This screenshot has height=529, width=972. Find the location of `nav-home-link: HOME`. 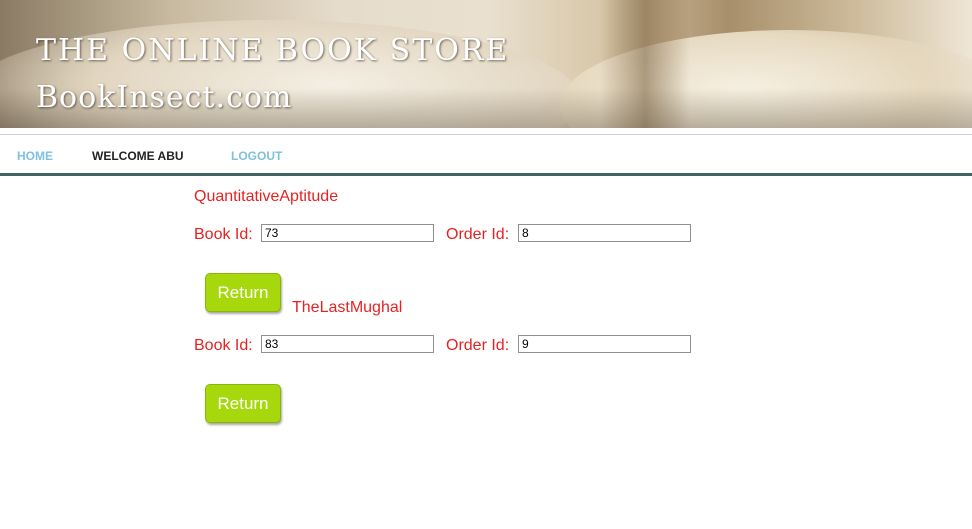

nav-home-link: HOME is located at coordinates (35, 156).